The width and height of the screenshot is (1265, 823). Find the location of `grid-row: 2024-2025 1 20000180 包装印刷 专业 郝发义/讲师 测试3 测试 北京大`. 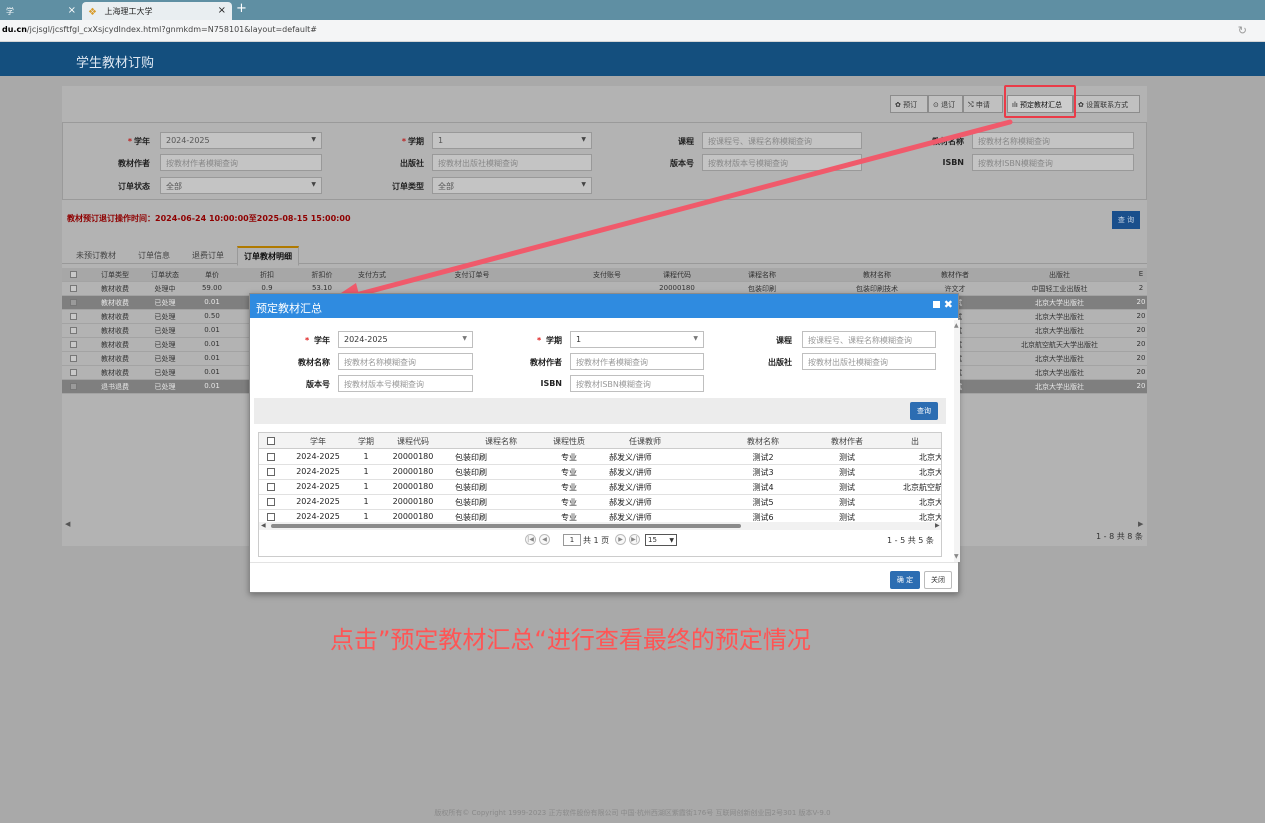

grid-row: 2024-2025 1 20000180 包装印刷 专业 郝发义/讲师 测试3 测试 北京大 is located at coordinates (600, 472).